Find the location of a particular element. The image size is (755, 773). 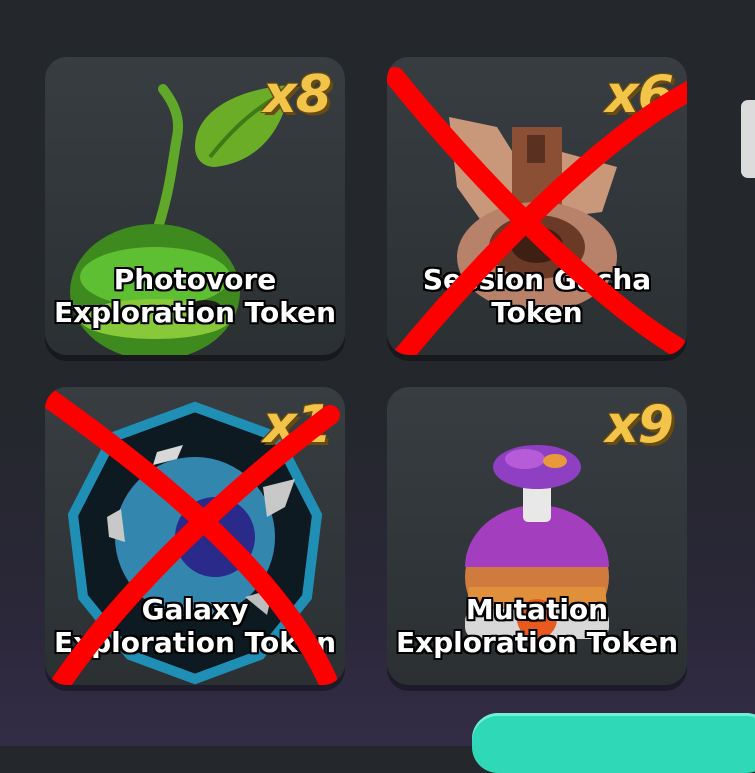

action-button is located at coordinates (613, 743).